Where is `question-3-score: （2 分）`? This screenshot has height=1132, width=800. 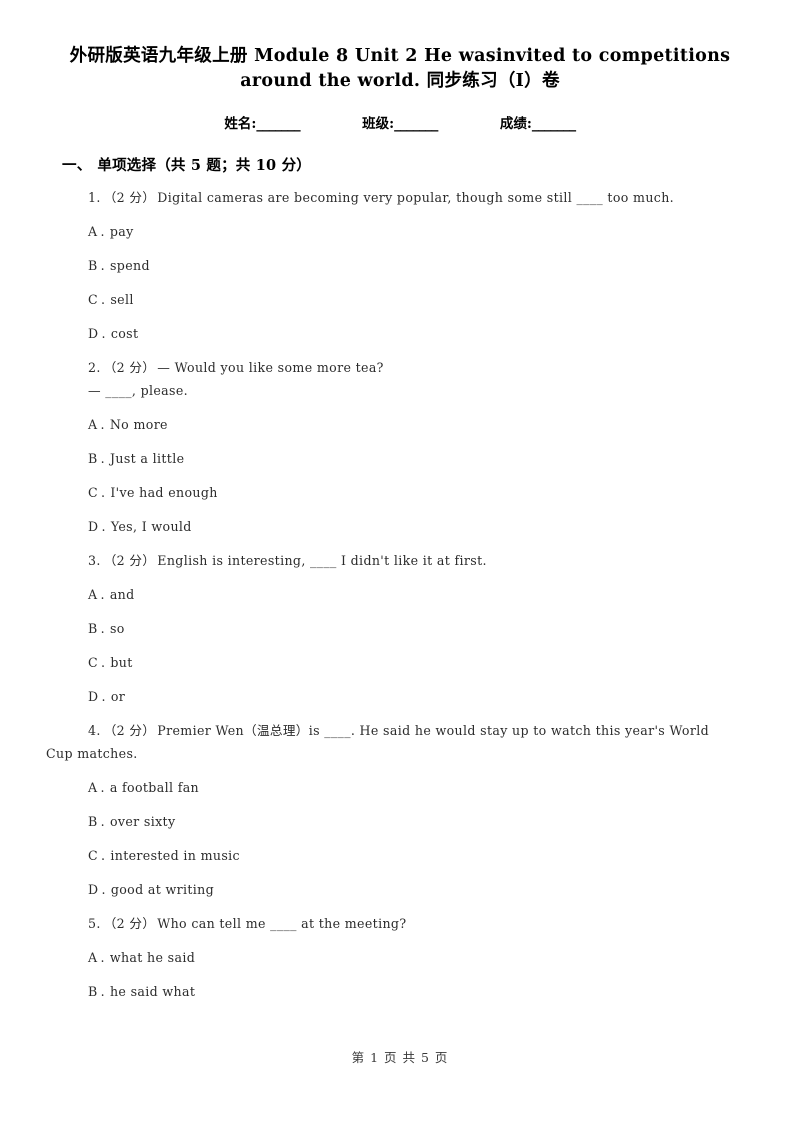 question-3-score: （2 分） is located at coordinates (129, 560).